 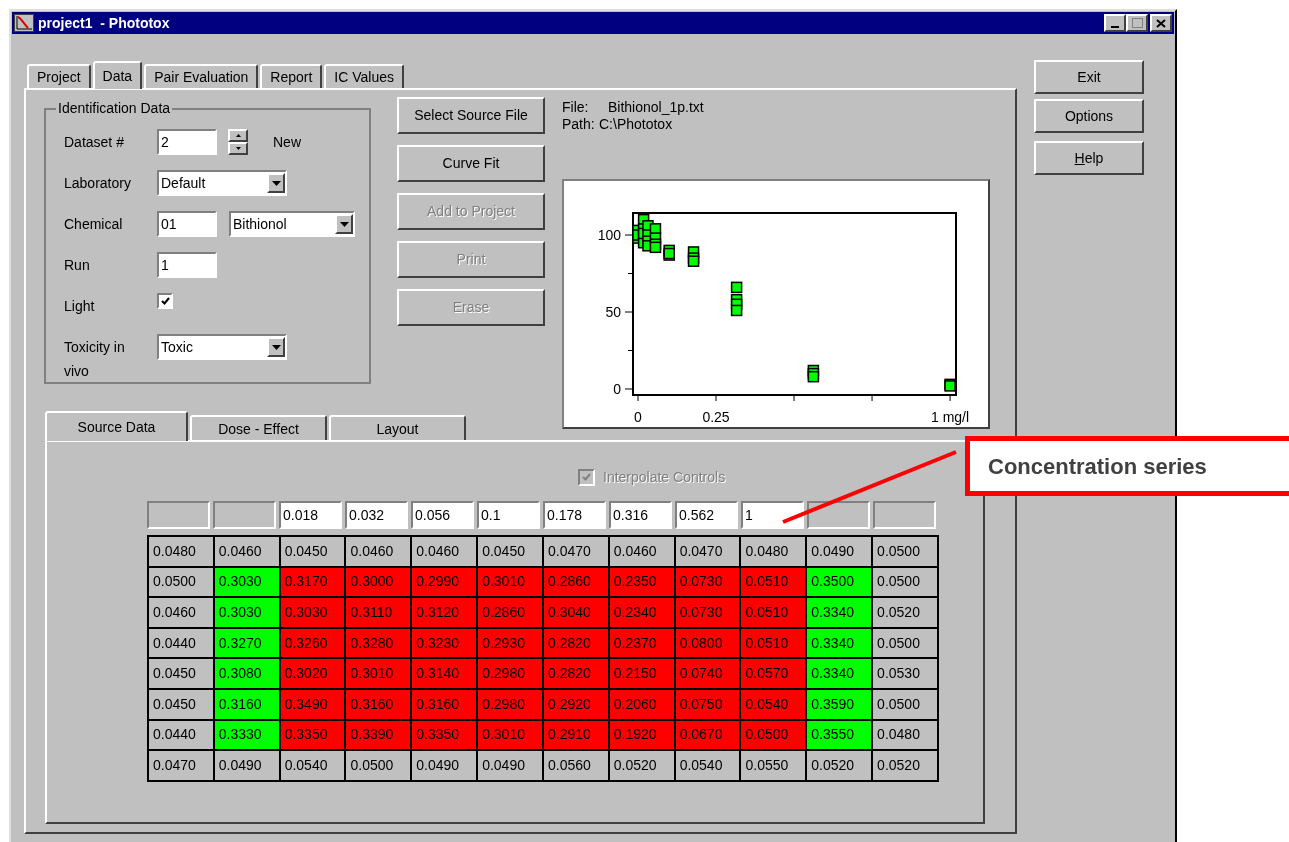 What do you see at coordinates (664, 477) in the screenshot?
I see `checkbox-label: Interpolate Controls` at bounding box center [664, 477].